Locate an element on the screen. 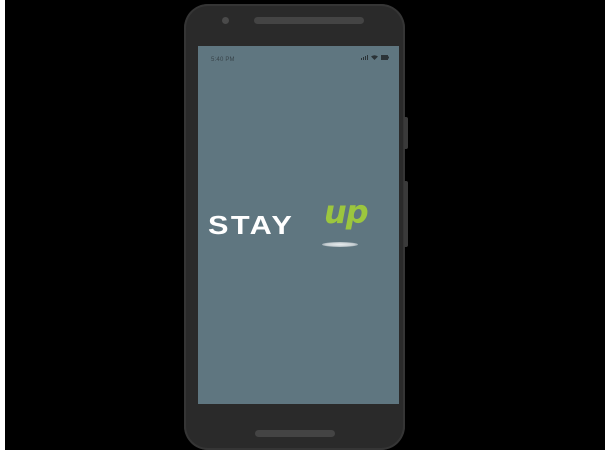  status-time: 5:40 PM is located at coordinates (223, 60).